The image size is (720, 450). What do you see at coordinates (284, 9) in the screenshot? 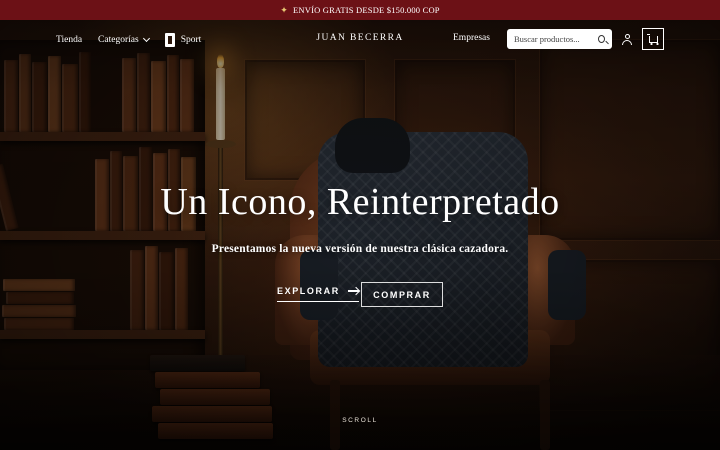
I see `megaphone-icon: ✦` at bounding box center [284, 9].